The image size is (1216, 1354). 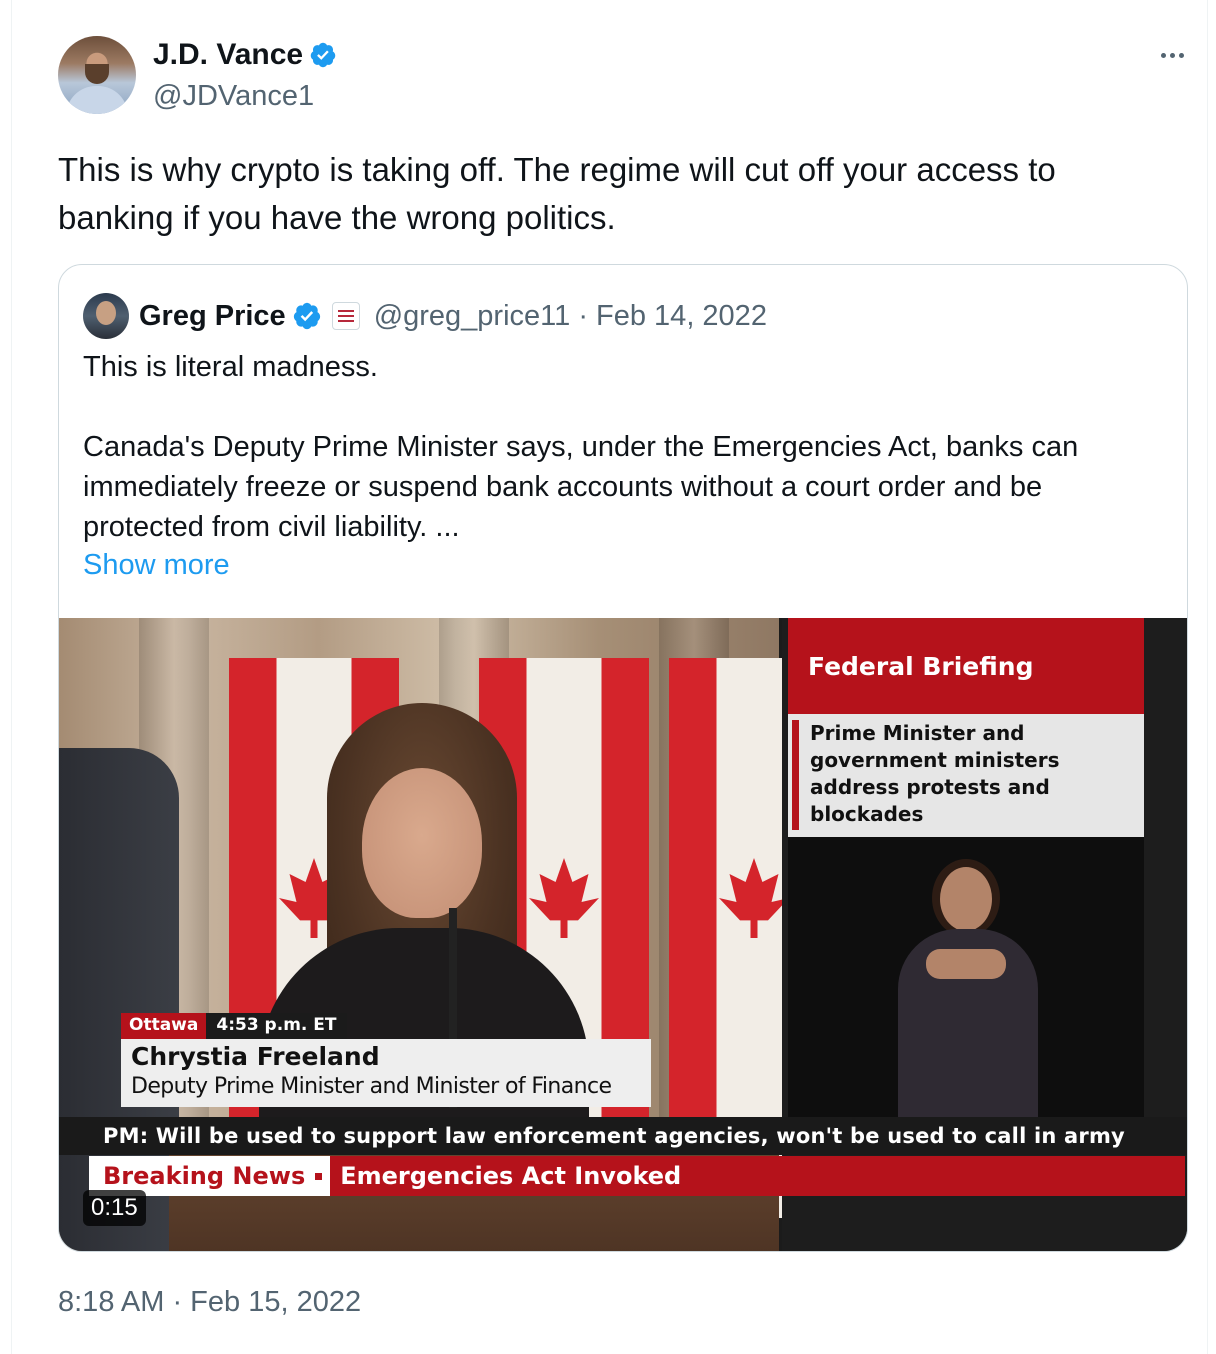 I want to click on author-handle: @JDVance1, so click(x=233, y=96).